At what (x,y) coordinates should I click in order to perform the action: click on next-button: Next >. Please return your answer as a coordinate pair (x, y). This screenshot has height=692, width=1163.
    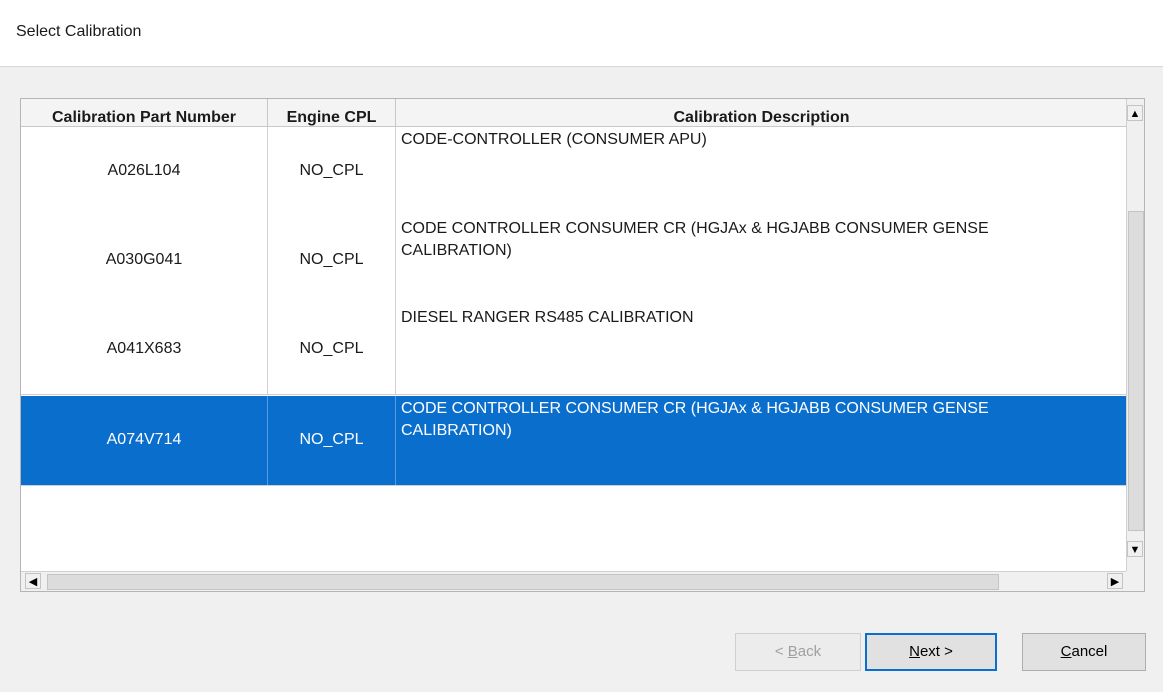
    Looking at the image, I should click on (931, 652).